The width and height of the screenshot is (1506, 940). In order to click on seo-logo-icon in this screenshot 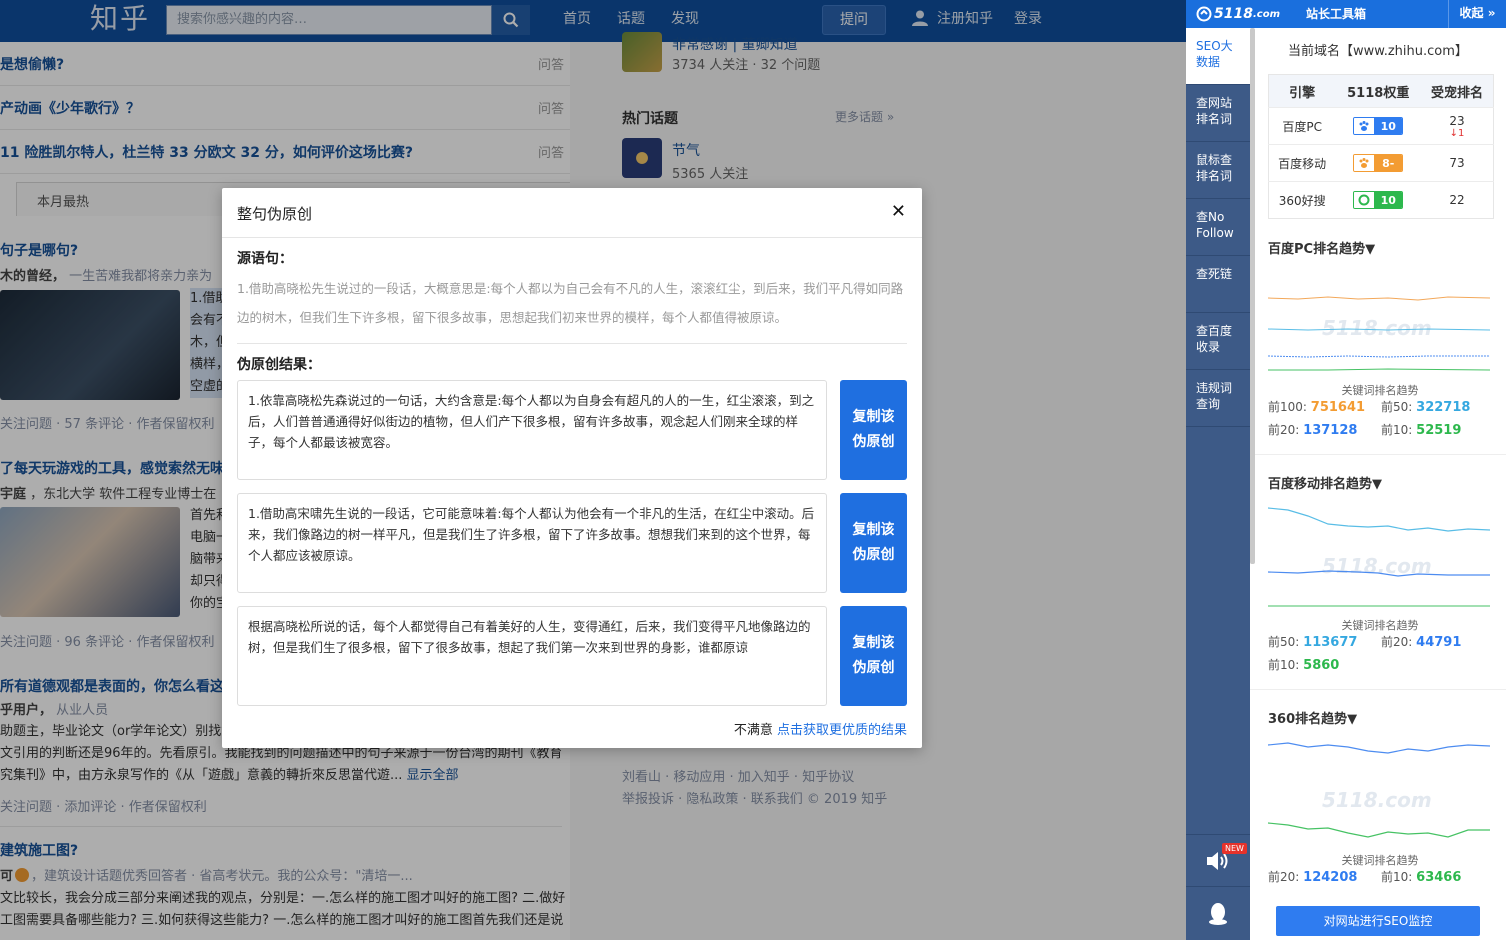, I will do `click(1204, 14)`.